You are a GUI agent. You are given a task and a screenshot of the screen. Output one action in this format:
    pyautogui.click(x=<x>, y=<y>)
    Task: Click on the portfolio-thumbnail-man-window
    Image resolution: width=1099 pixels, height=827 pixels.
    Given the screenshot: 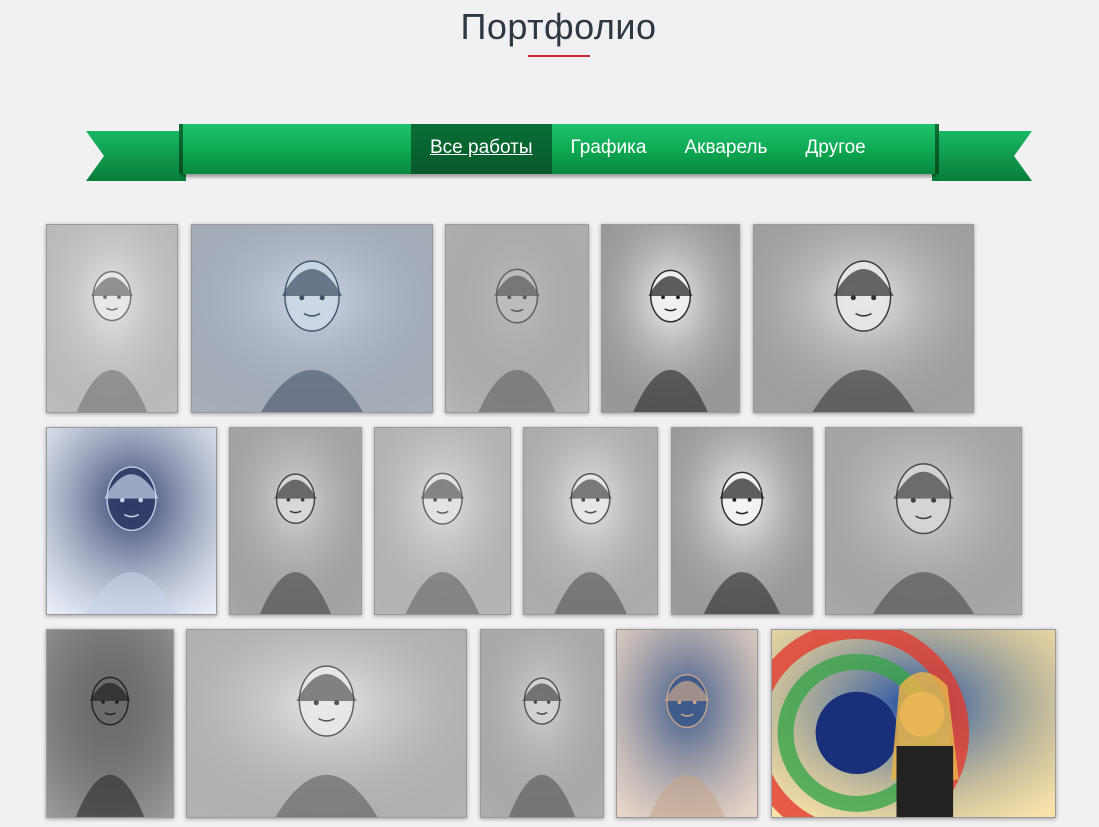 What is the action you would take?
    pyautogui.click(x=923, y=521)
    